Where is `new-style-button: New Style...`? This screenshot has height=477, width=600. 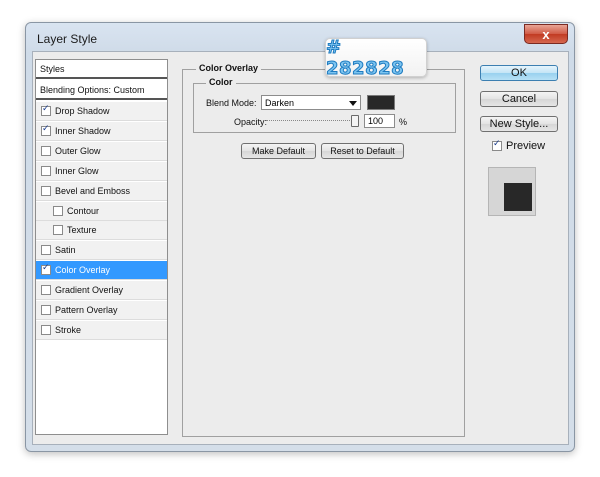 new-style-button: New Style... is located at coordinates (519, 124).